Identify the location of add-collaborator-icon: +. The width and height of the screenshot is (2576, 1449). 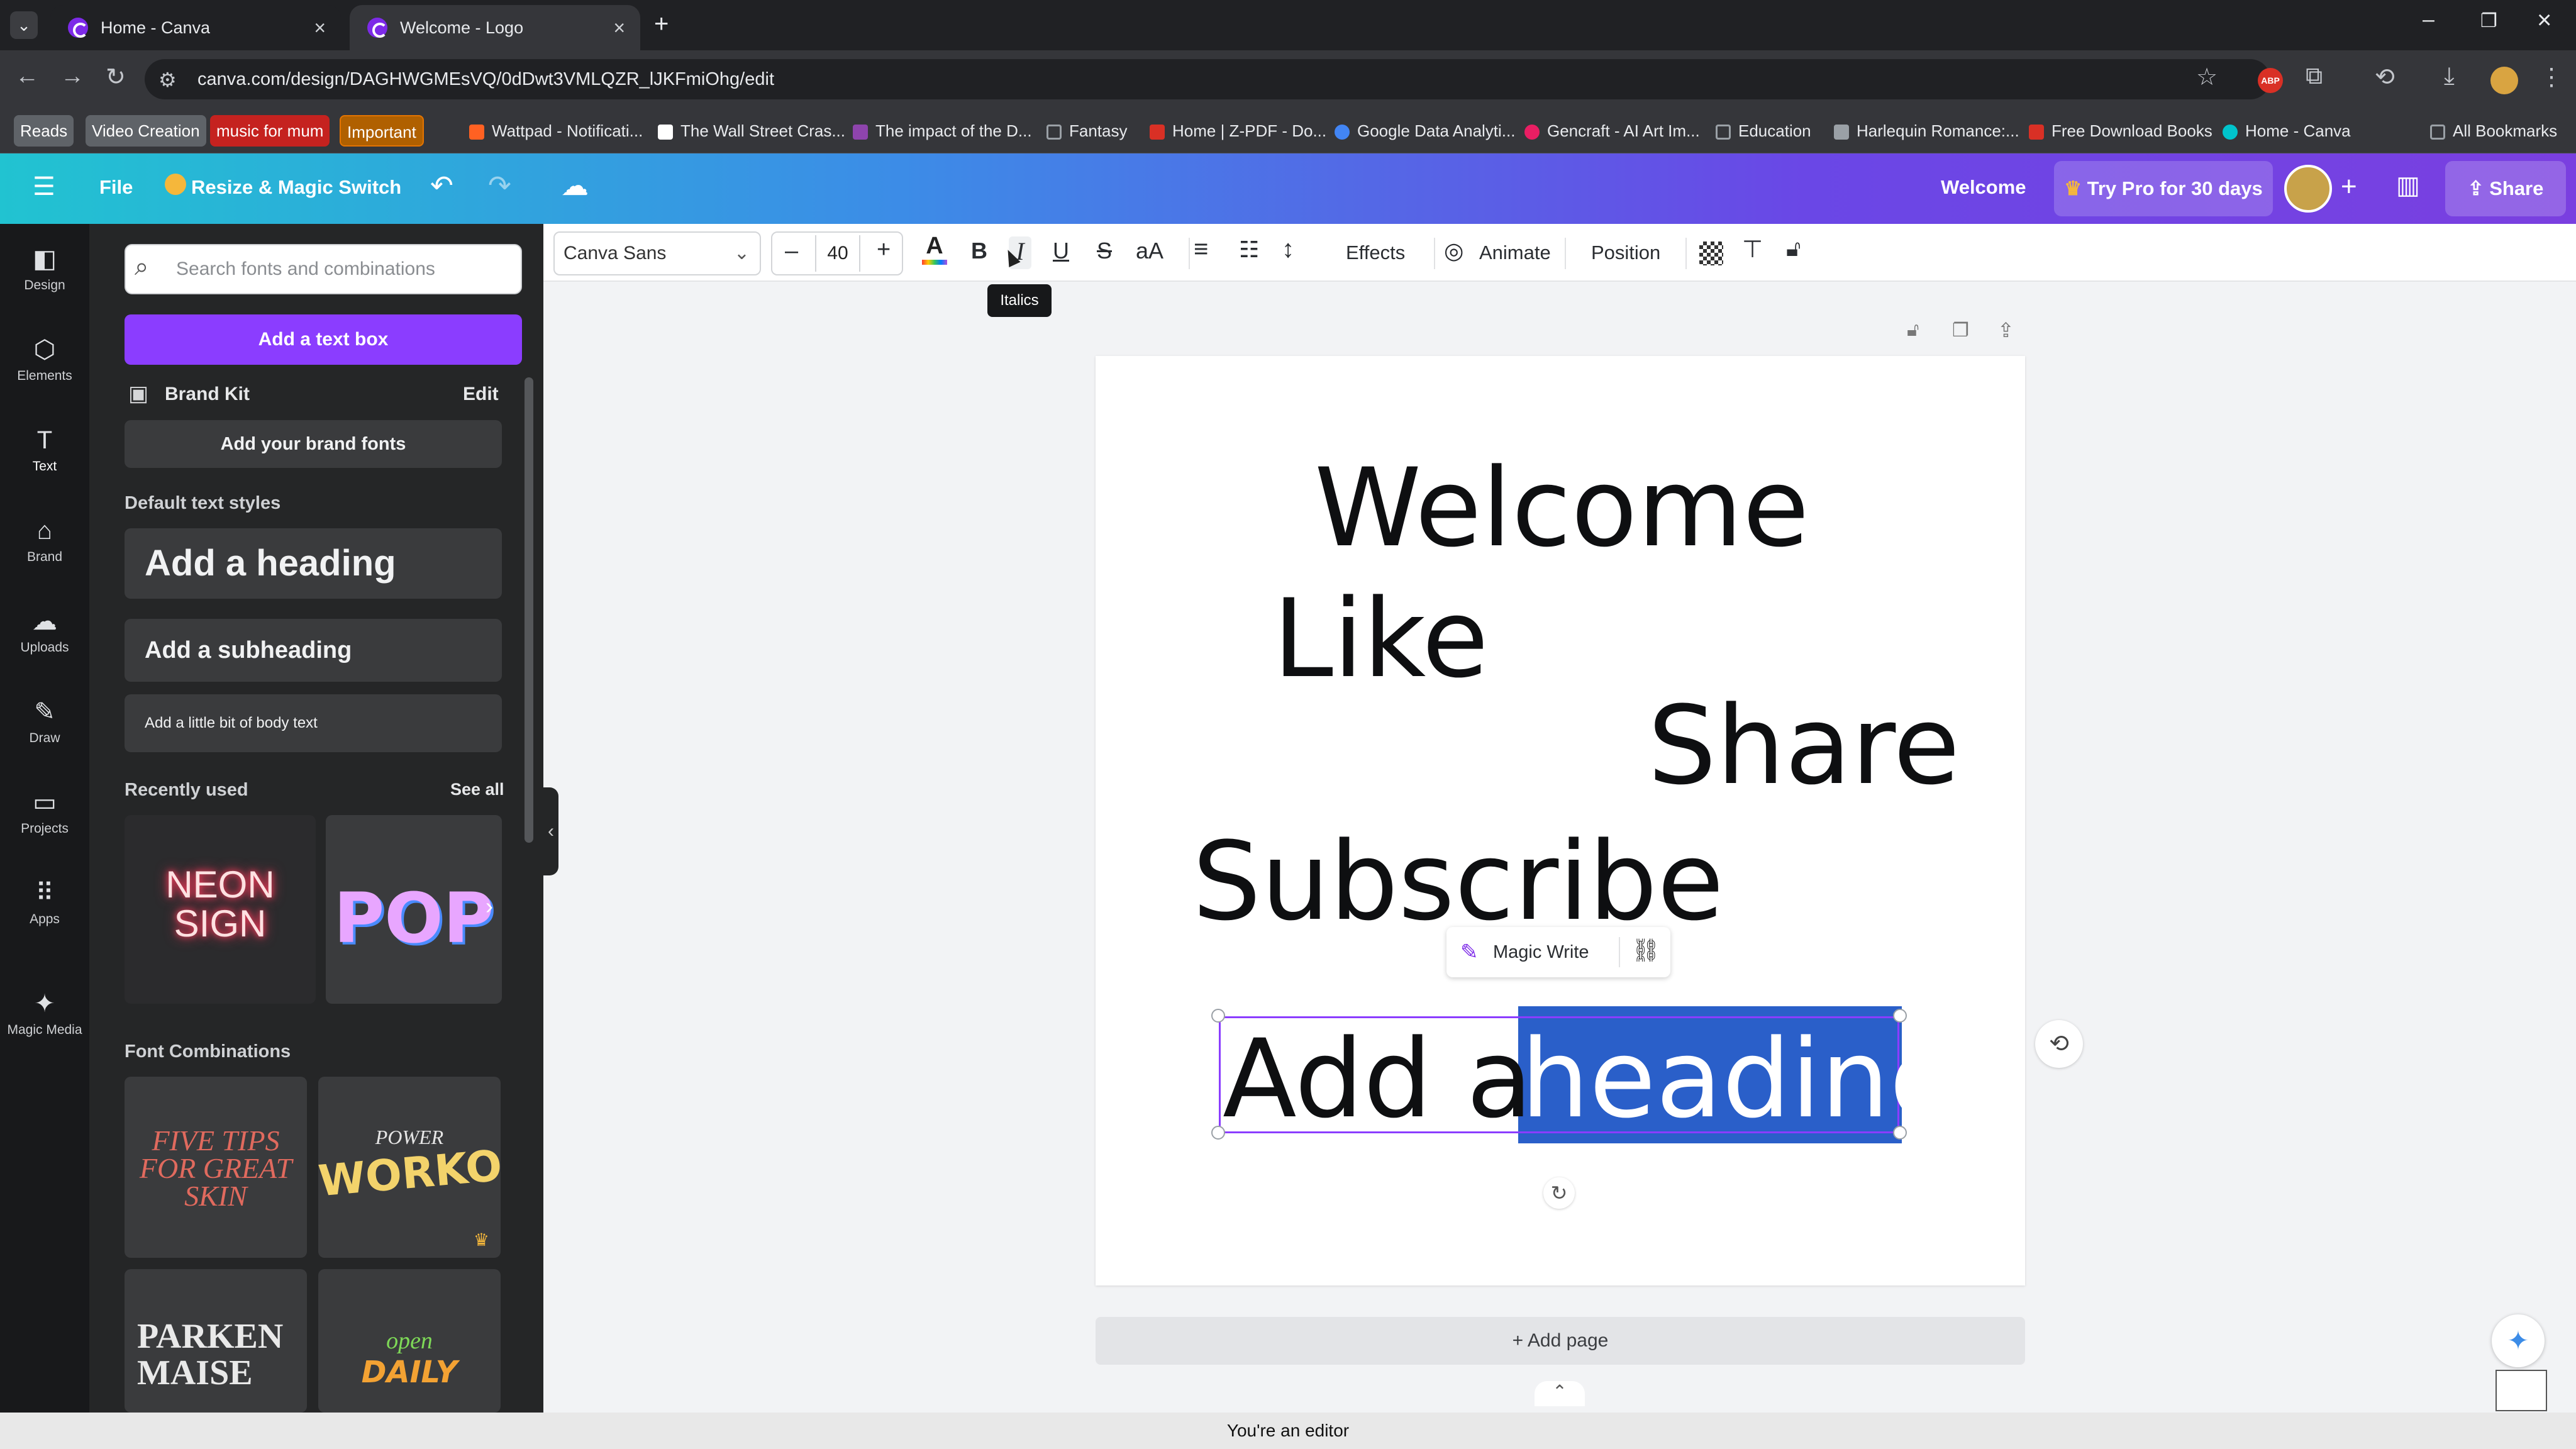
(2349, 187).